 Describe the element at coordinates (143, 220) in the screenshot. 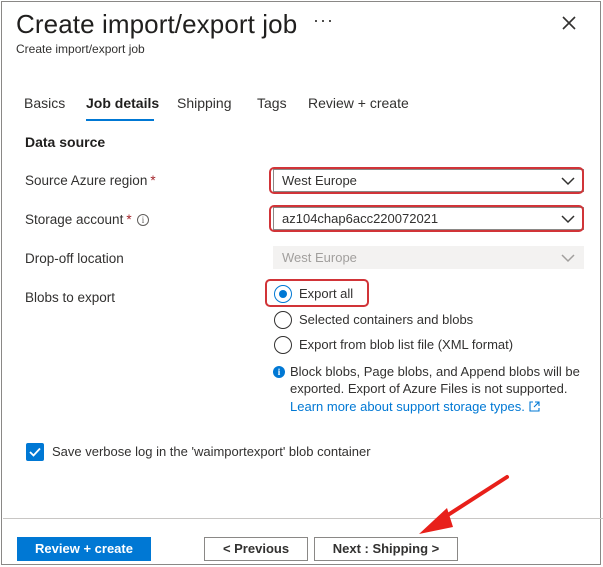

I see `info-icon: i` at that location.